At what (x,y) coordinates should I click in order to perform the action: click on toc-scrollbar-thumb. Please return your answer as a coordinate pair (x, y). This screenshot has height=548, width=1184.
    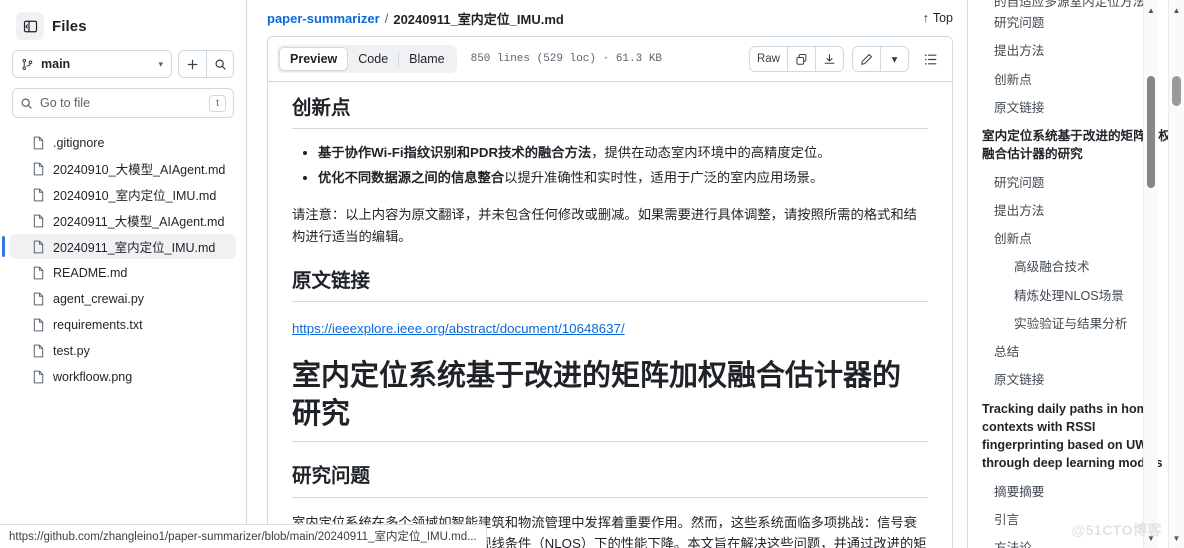
    Looking at the image, I should click on (1151, 132).